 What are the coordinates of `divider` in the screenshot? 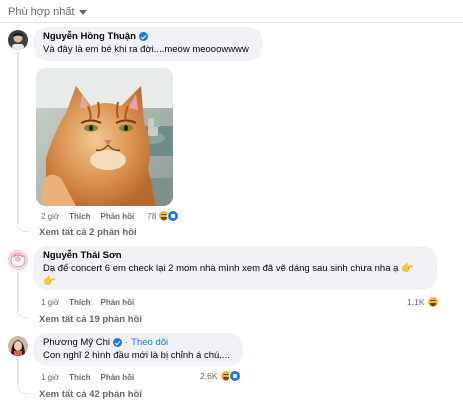 It's located at (231, 22).